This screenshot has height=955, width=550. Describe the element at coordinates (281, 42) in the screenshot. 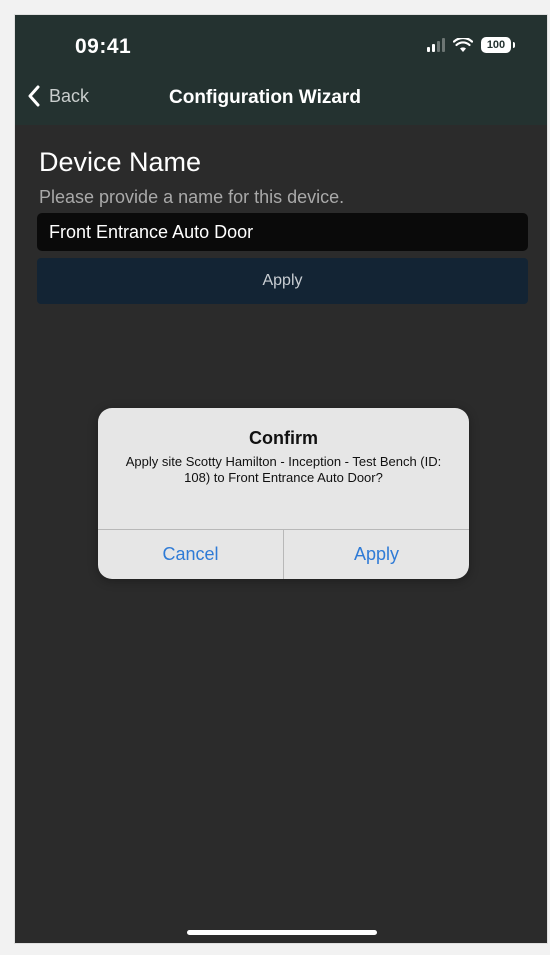

I see `status-bar: 09:41 100` at that location.